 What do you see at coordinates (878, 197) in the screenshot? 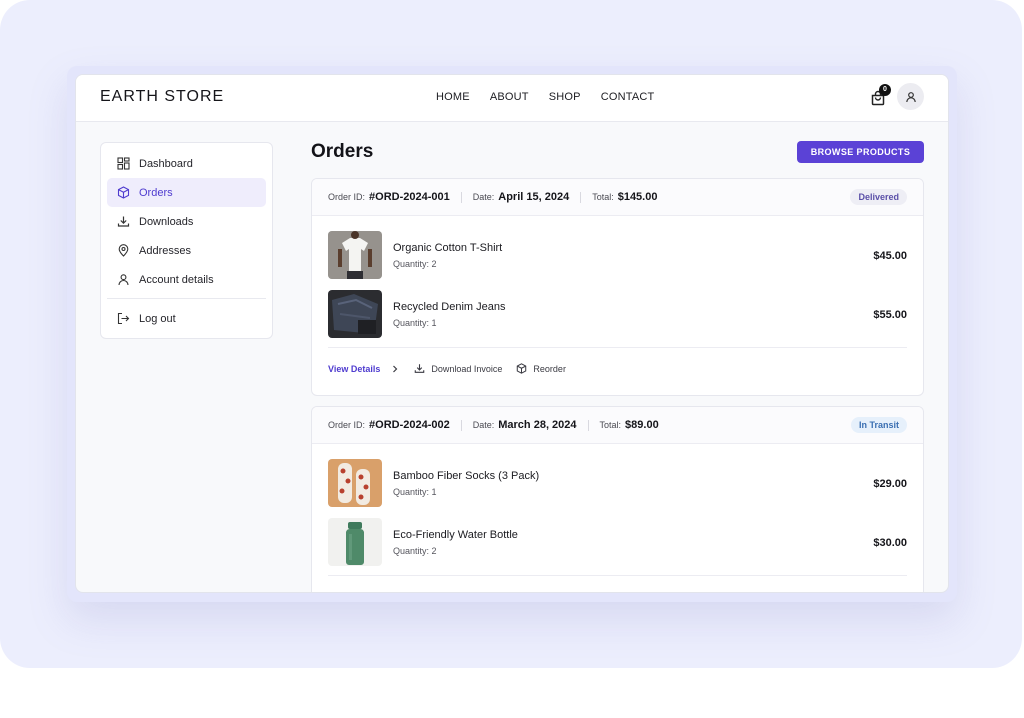
I see `status-badge: Delivered` at bounding box center [878, 197].